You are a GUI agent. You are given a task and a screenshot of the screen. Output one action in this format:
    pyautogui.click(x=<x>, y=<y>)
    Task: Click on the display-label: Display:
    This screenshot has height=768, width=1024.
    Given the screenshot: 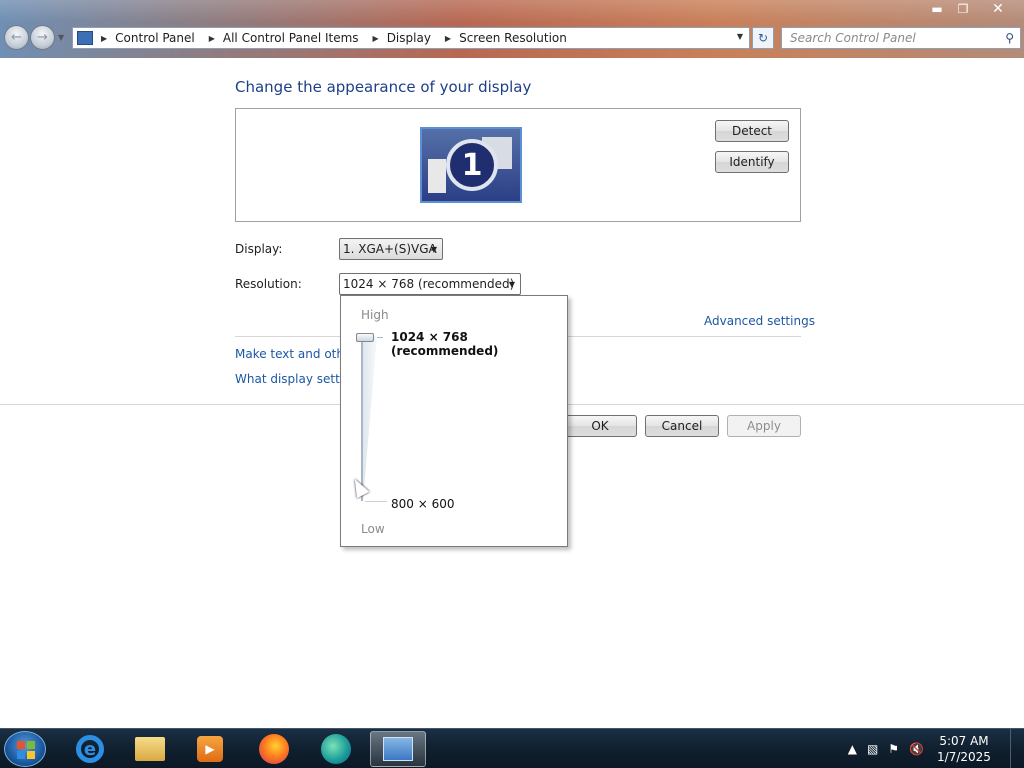 What is the action you would take?
    pyautogui.click(x=259, y=249)
    